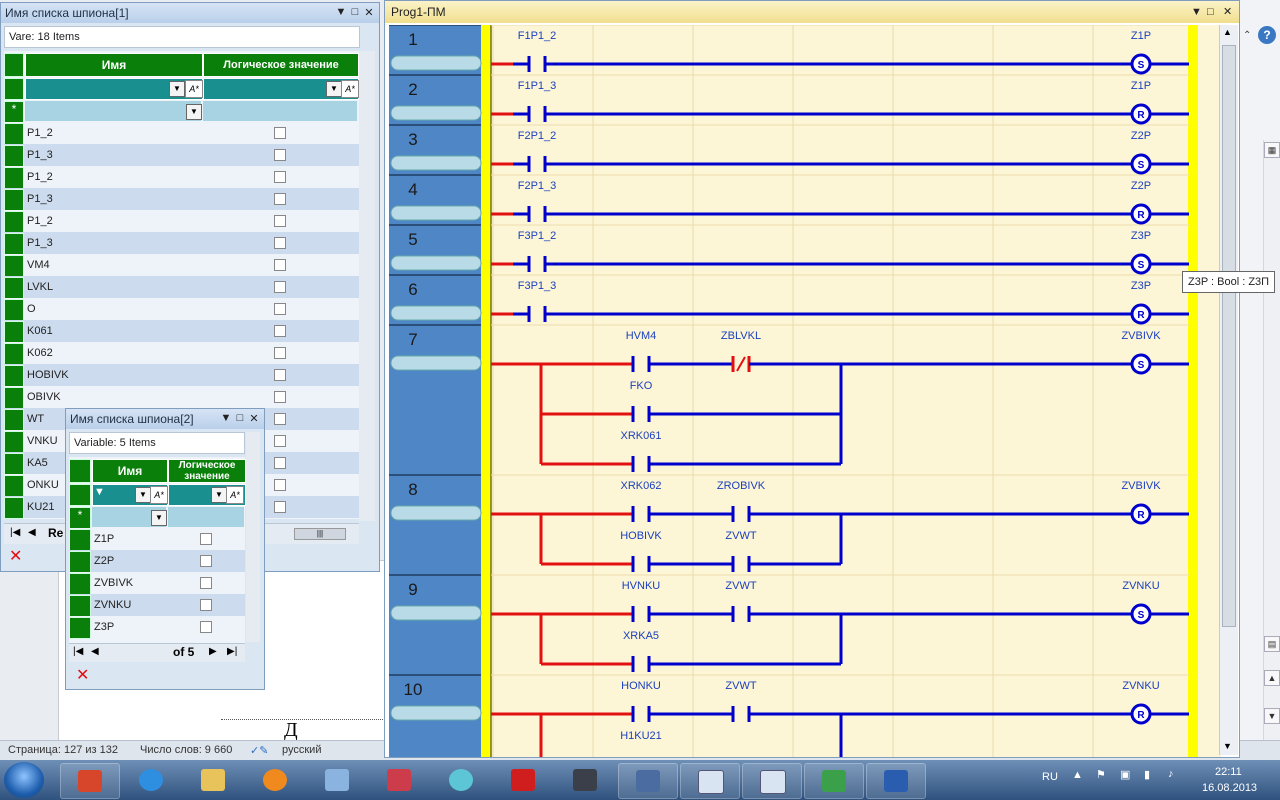 The height and width of the screenshot is (800, 1280). What do you see at coordinates (114, 287) in the screenshot?
I see `variable-name-cell: LVKL` at bounding box center [114, 287].